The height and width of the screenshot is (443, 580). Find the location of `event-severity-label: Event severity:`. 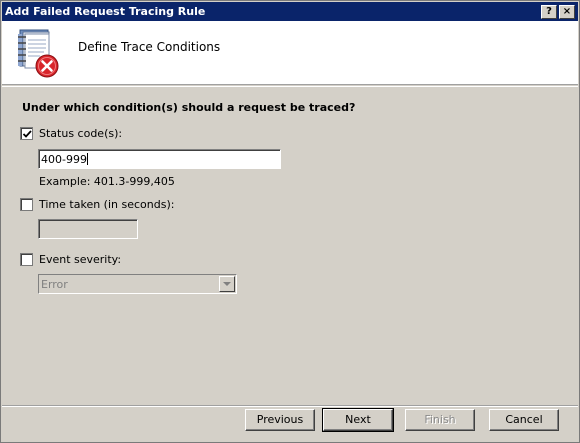

event-severity-label: Event severity: is located at coordinates (80, 259).